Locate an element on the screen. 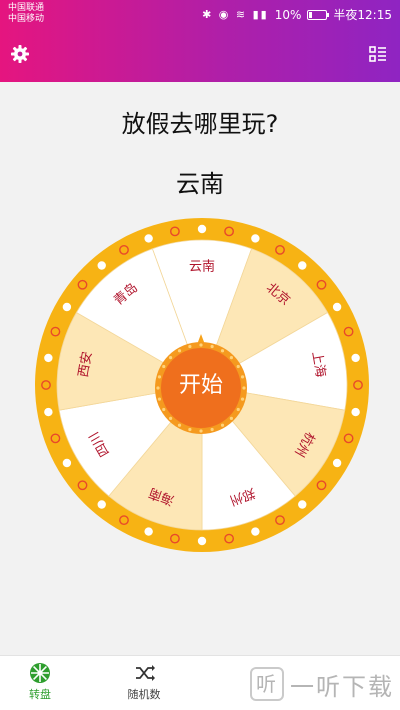  start-button: 开始 is located at coordinates (201, 386).